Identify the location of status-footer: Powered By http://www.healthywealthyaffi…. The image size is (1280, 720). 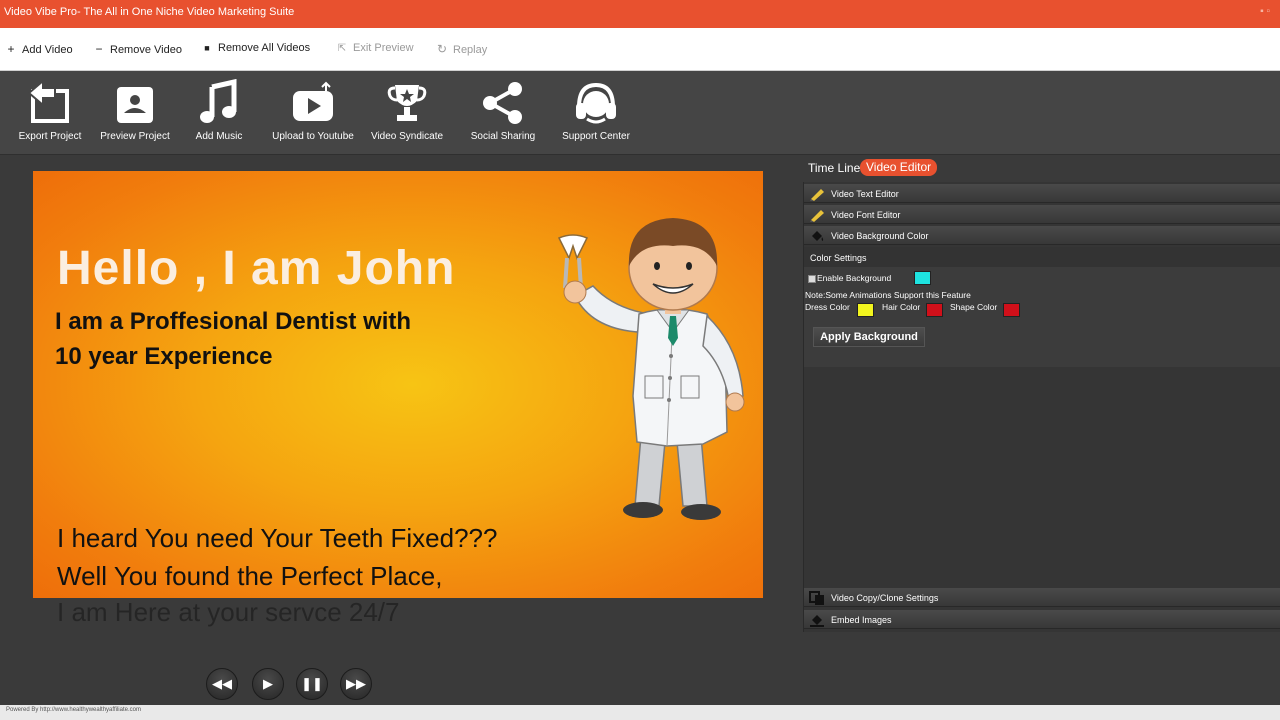
(640, 712).